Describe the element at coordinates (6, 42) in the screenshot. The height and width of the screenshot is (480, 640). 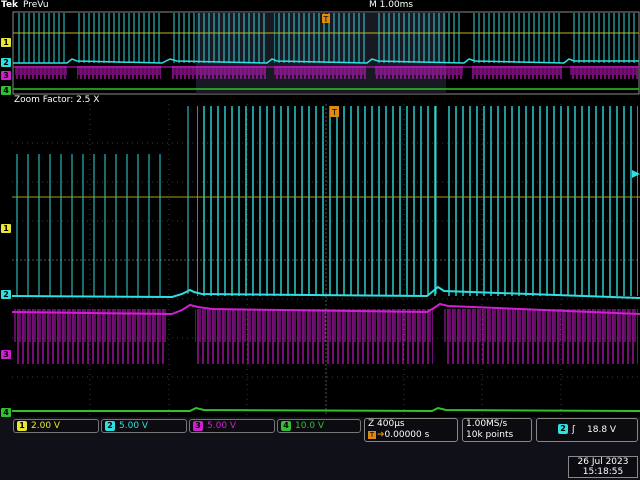
I see `overview-ch1-marker: 1` at that location.